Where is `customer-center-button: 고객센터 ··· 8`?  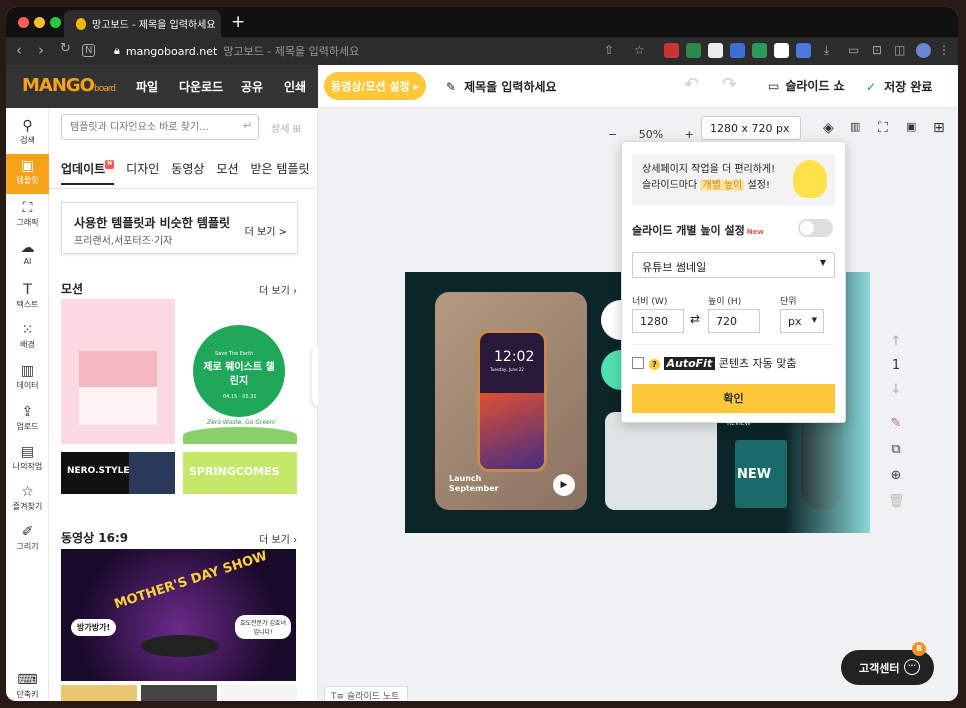
customer-center-button: 고객센터 ··· 8 is located at coordinates (887, 663).